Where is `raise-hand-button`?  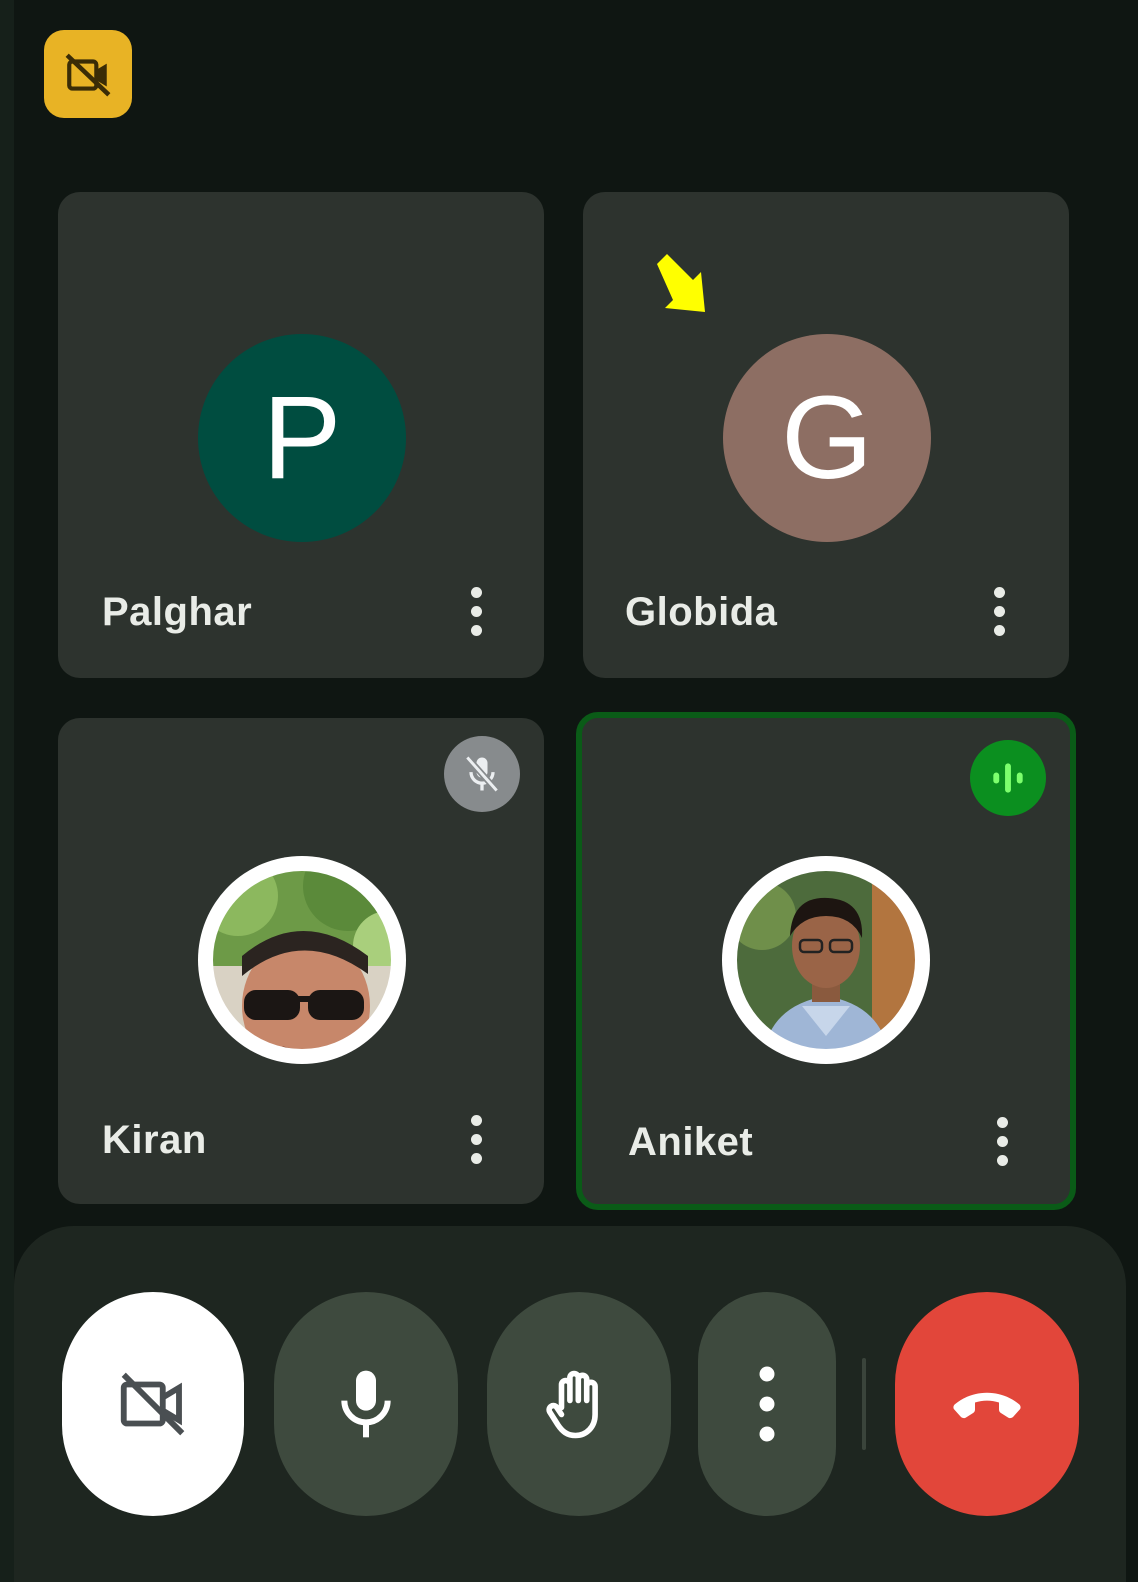
raise-hand-button is located at coordinates (579, 1404).